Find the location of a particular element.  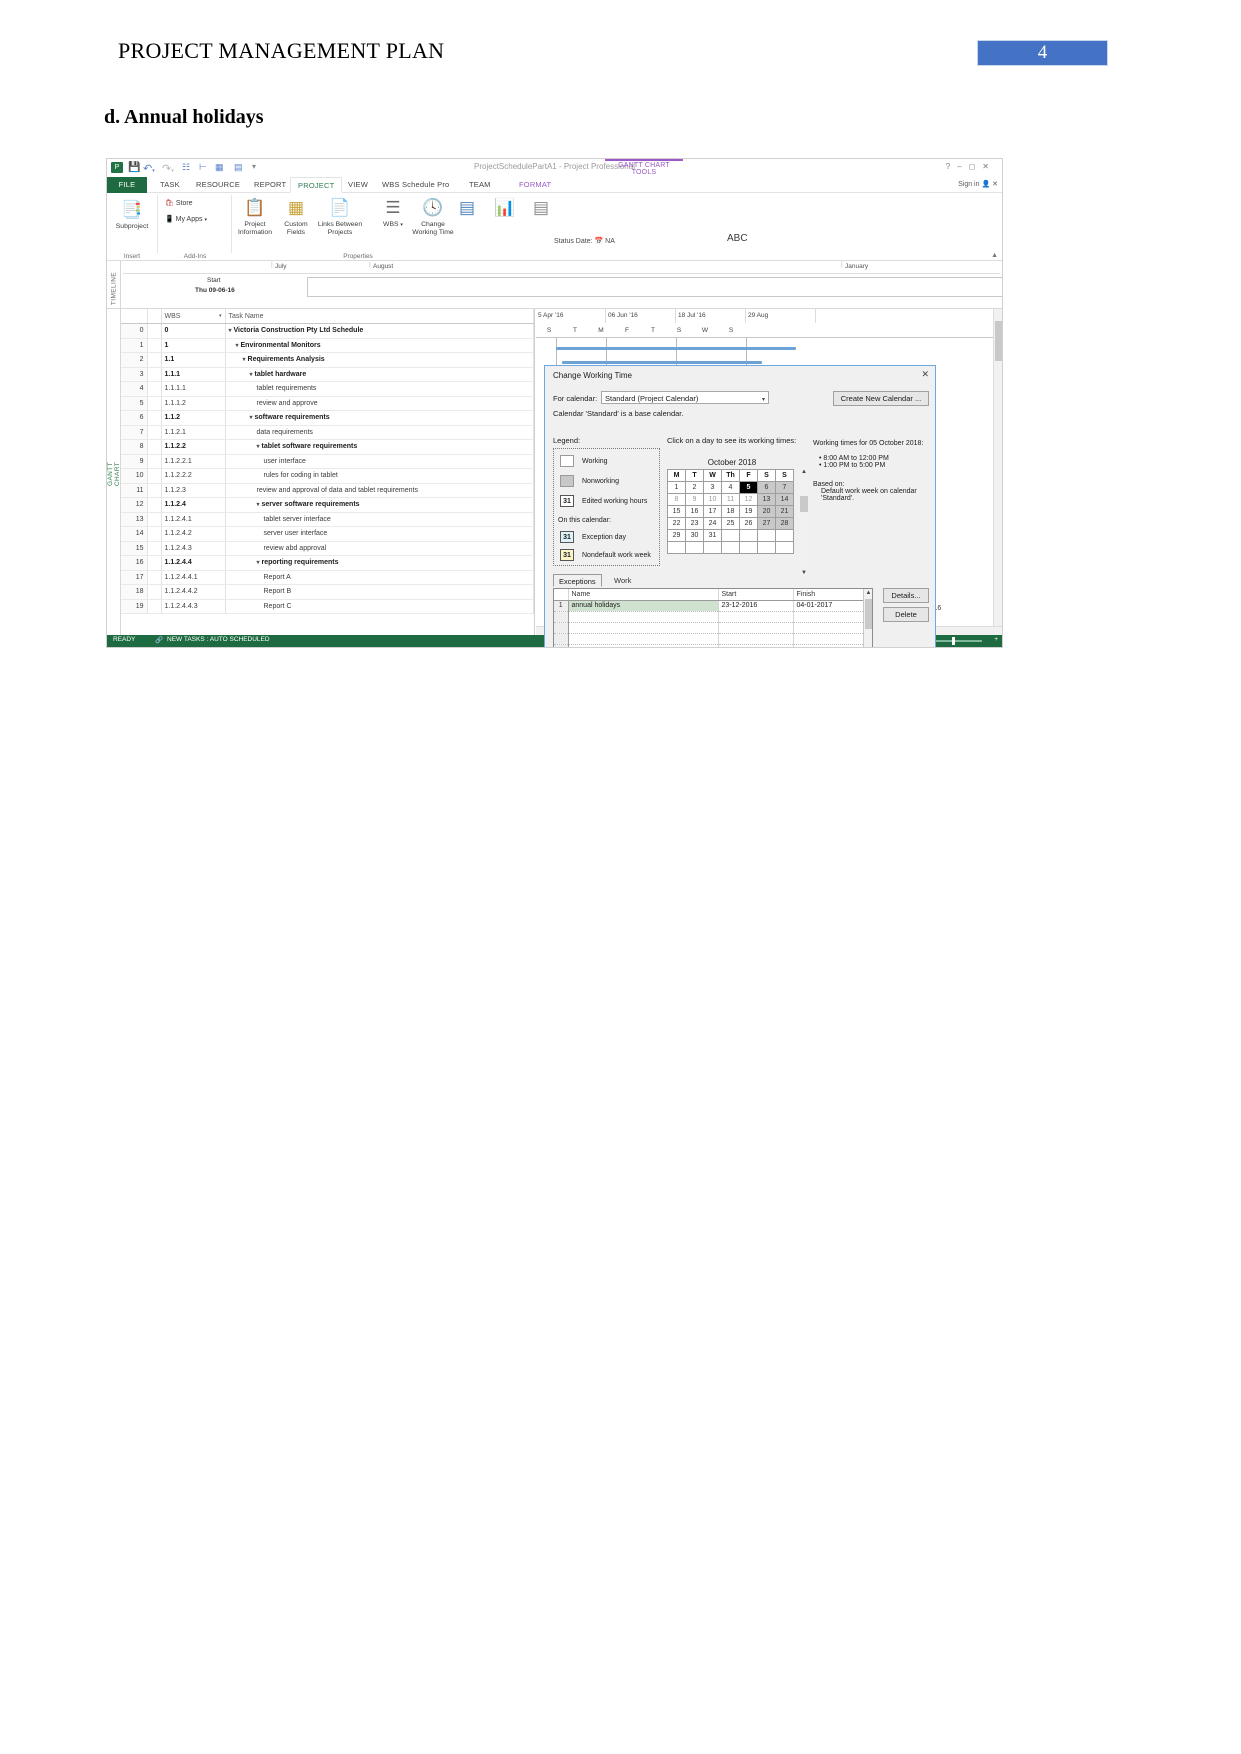

window-controls: ?–◻✕ is located at coordinates (971, 166).